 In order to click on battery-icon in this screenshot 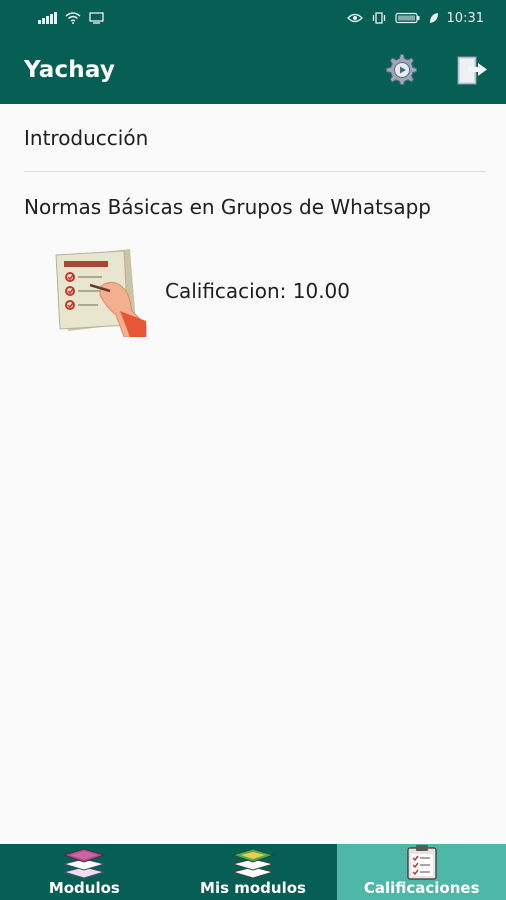, I will do `click(407, 18)`.